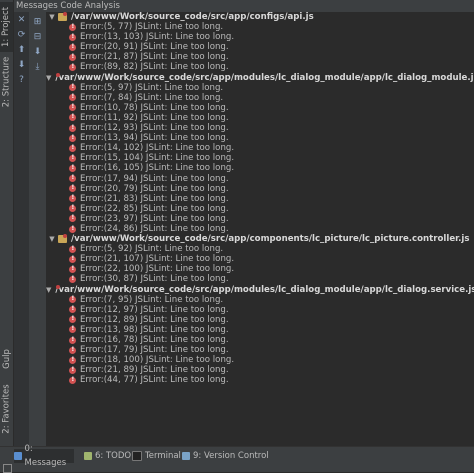 The height and width of the screenshot is (473, 474). I want to click on error-item: Error:(7, 95) JSLint: Line too long., so click(260, 299).